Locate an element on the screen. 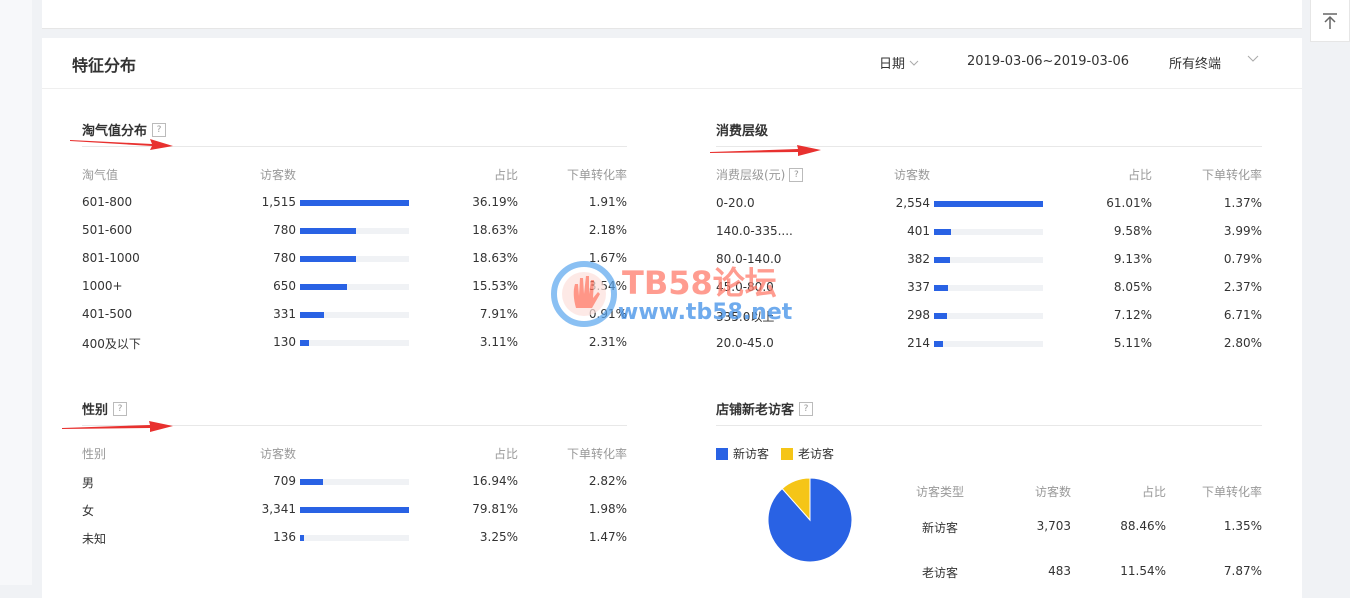  section-divider is located at coordinates (989, 425).